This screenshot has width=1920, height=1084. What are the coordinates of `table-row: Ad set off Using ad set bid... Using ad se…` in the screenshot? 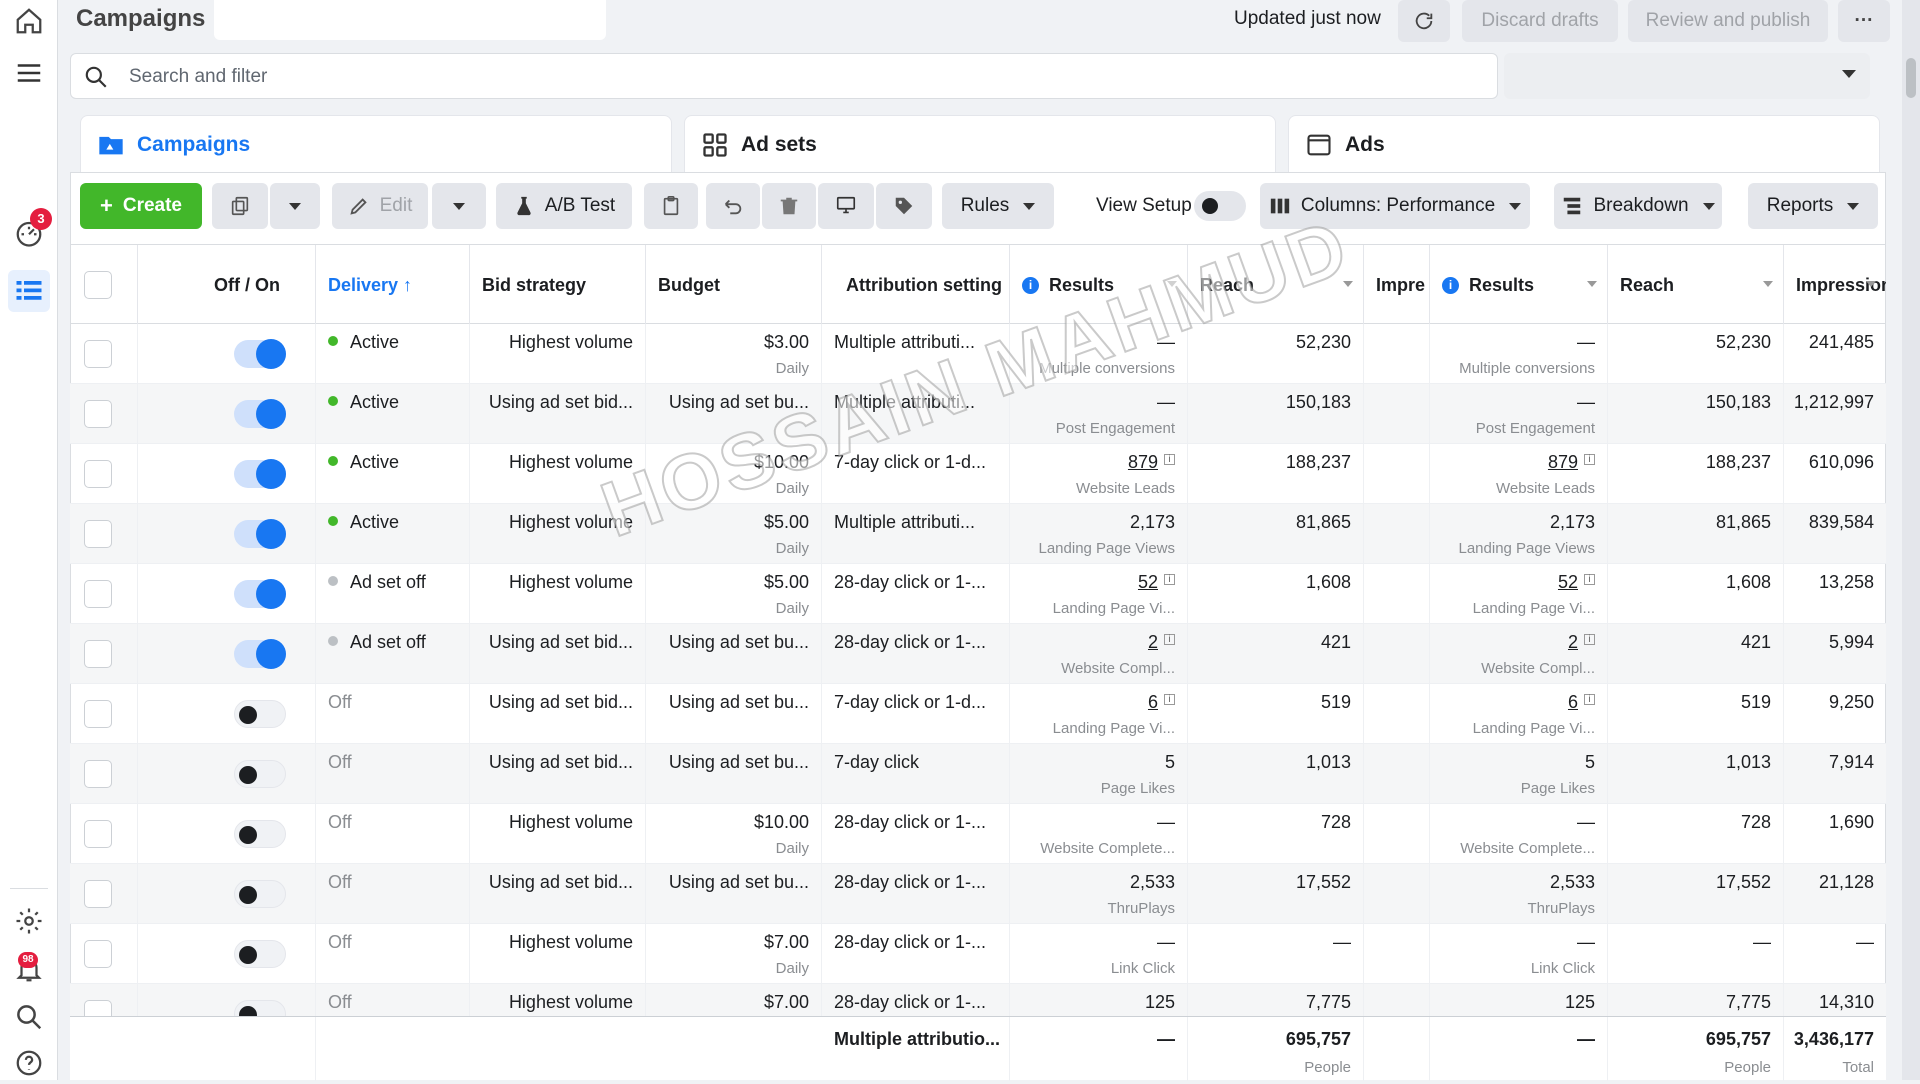 It's located at (978, 654).